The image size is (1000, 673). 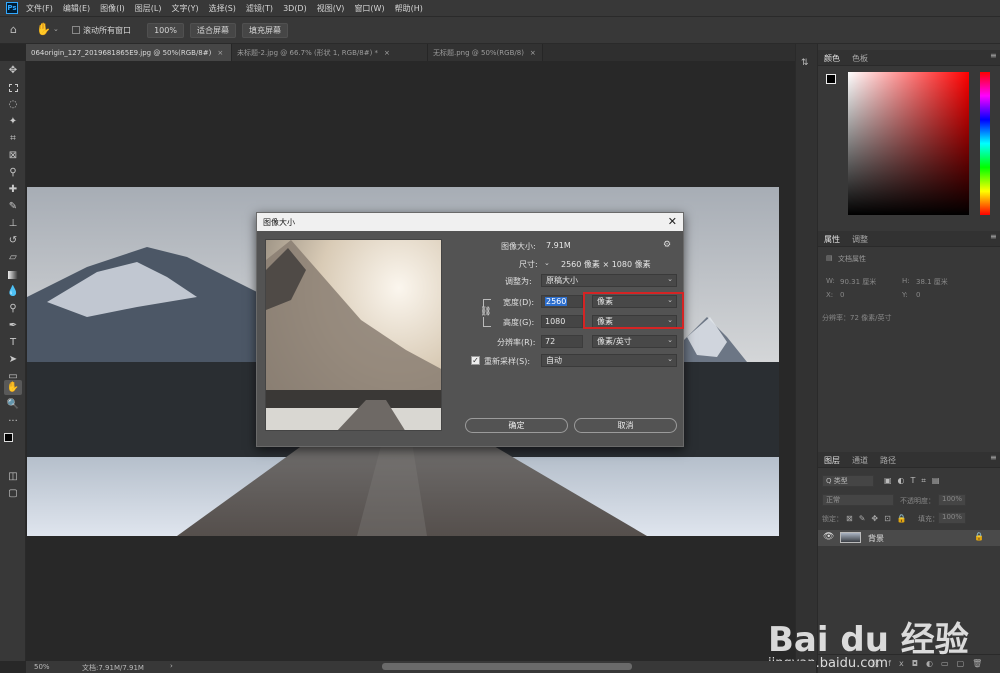 I want to click on lasso-tool-icon: ◌, so click(x=13, y=104).